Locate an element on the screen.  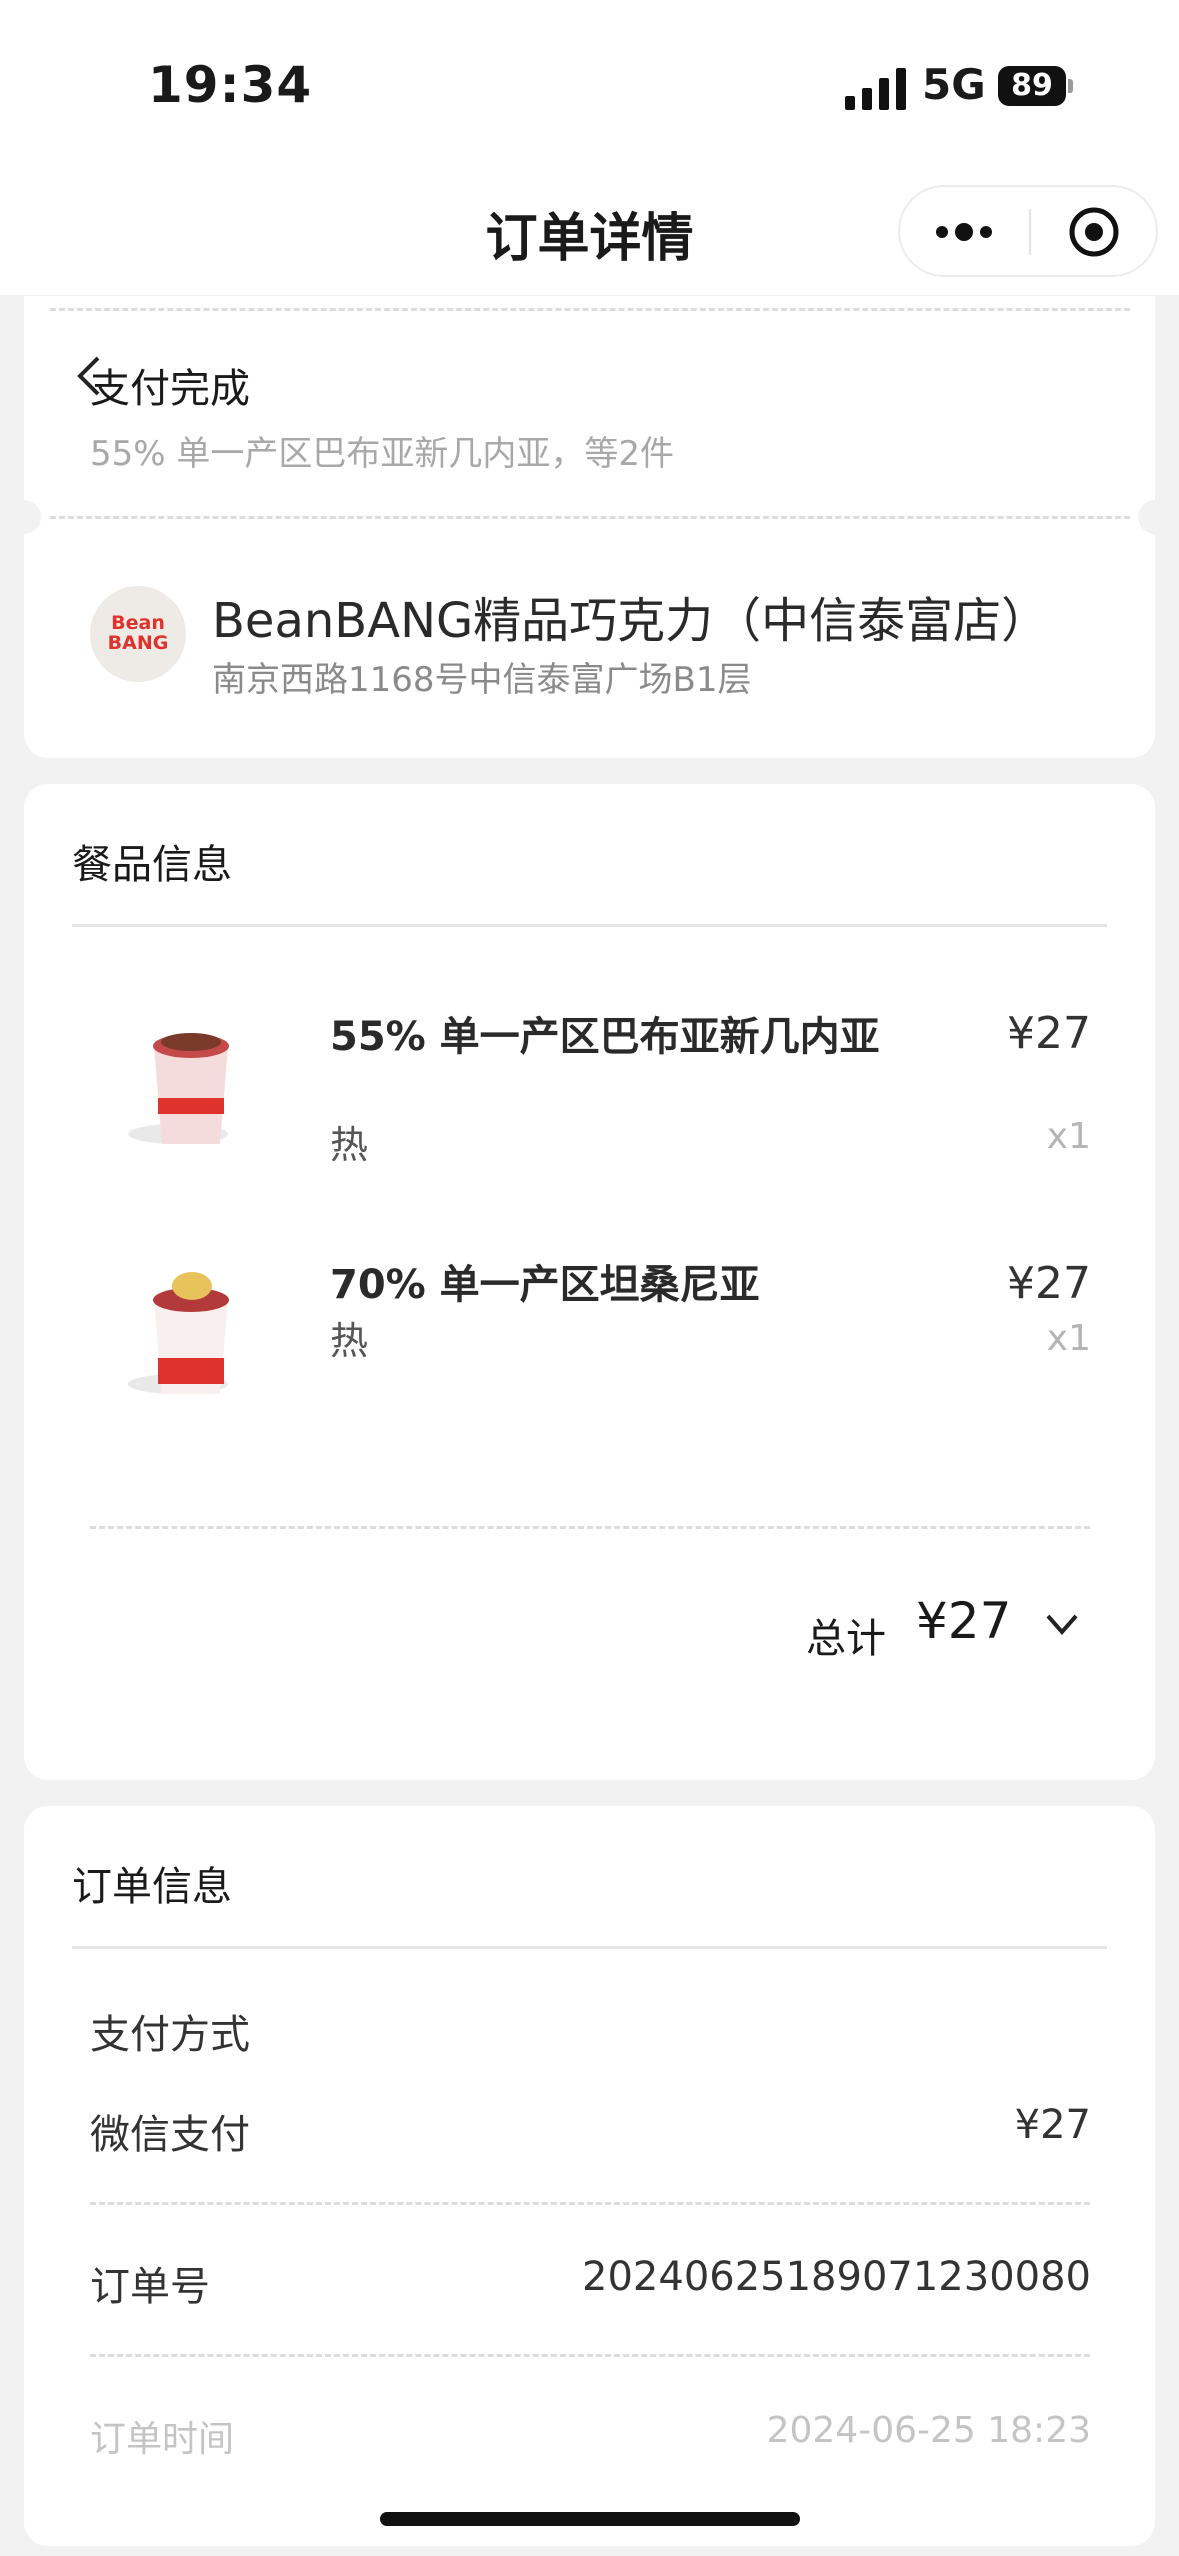
store-address: 南京西路1168号中信泰富广场B1层 is located at coordinates (482, 680).